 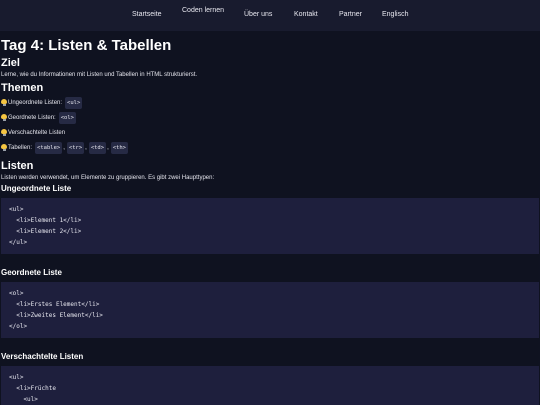 I want to click on theme-label: Geordnete Listen:, so click(x=32, y=117).